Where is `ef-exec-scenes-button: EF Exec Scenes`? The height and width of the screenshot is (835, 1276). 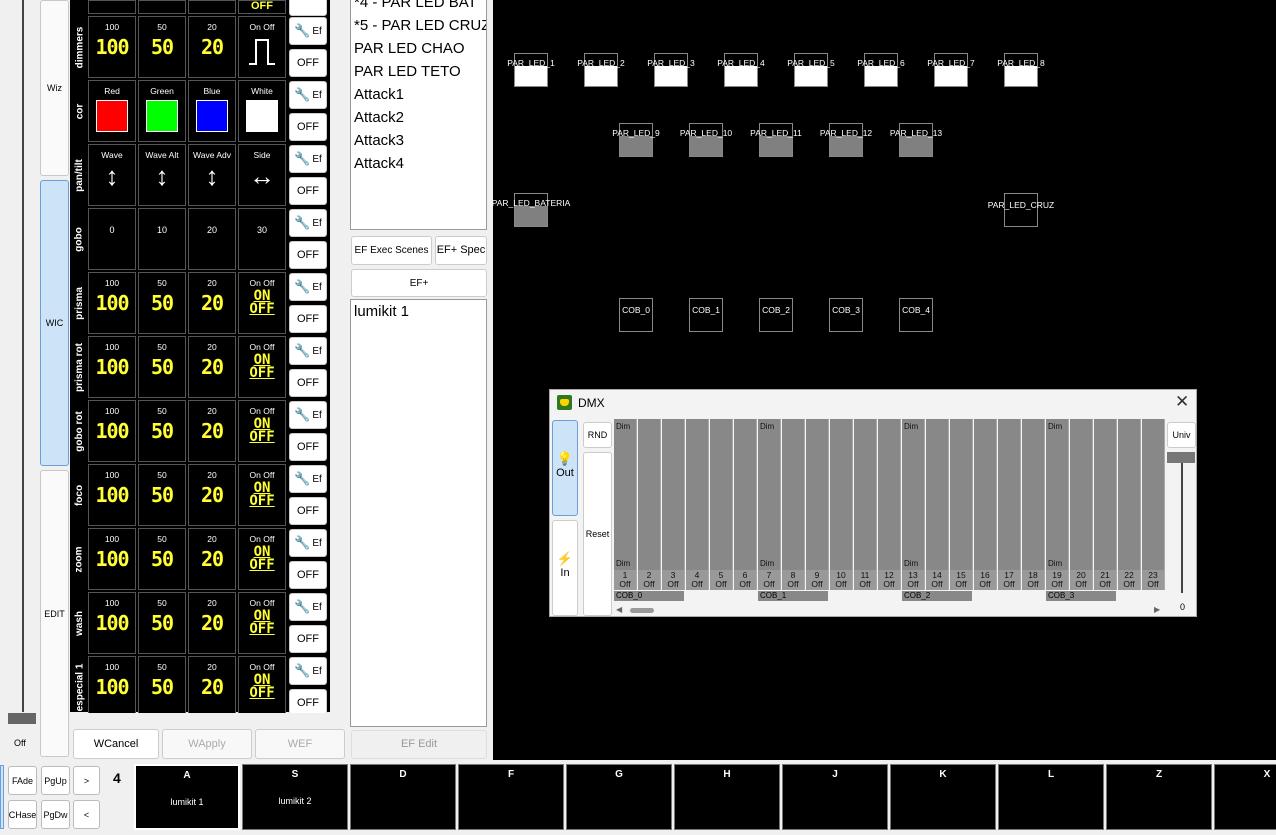 ef-exec-scenes-button: EF Exec Scenes is located at coordinates (391, 250).